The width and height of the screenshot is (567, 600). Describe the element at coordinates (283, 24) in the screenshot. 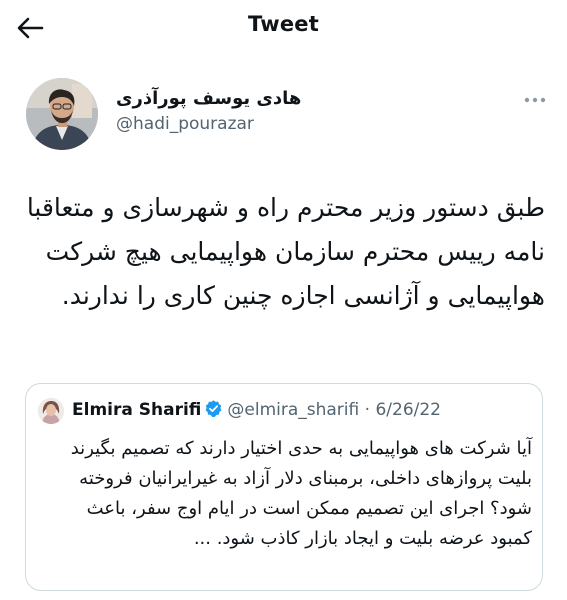

I see `page-title: Tweet` at that location.